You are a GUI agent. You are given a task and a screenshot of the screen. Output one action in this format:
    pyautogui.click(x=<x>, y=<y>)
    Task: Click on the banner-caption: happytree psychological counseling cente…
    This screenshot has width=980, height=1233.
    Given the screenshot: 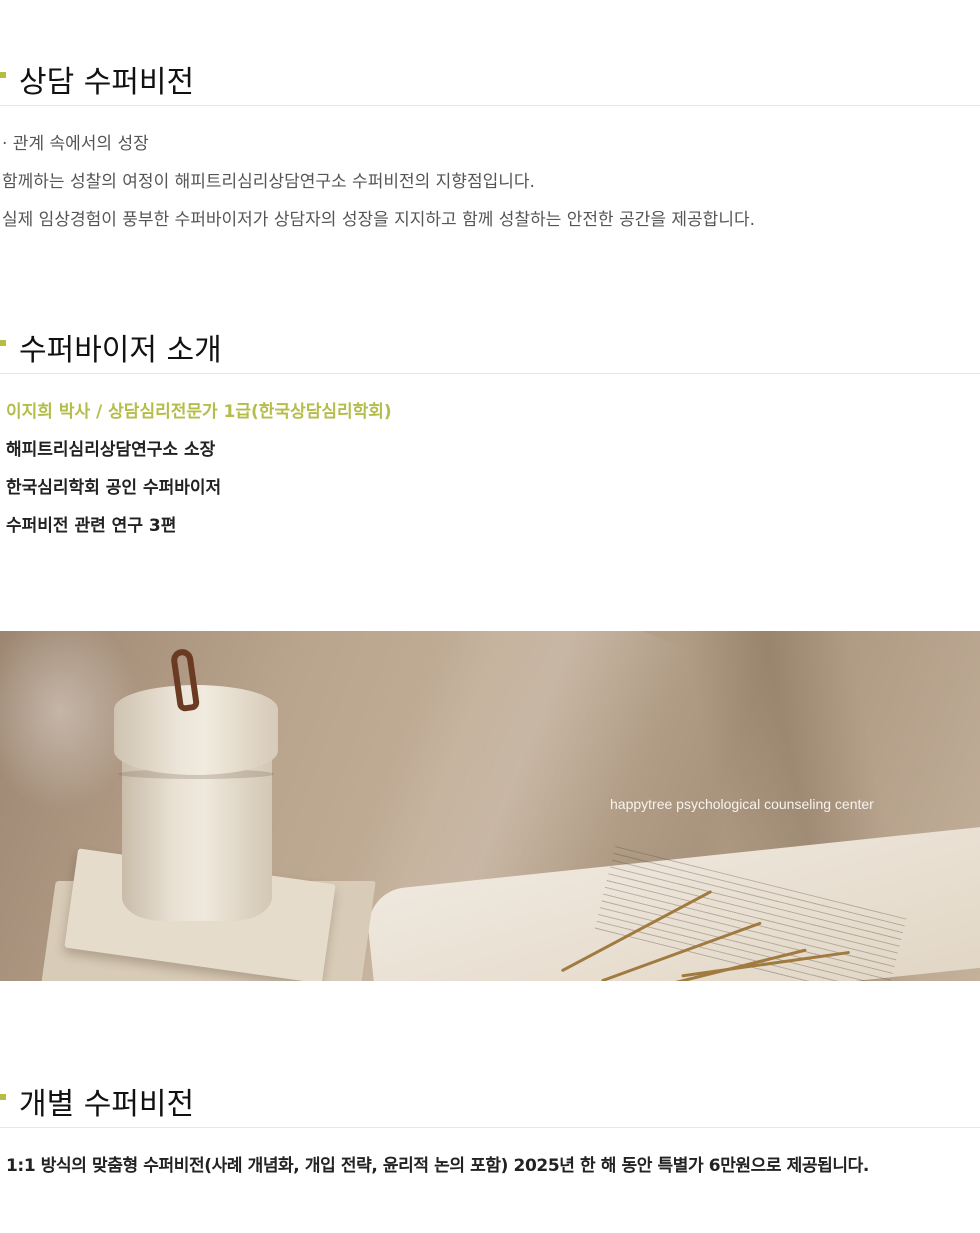 What is the action you would take?
    pyautogui.click(x=742, y=804)
    